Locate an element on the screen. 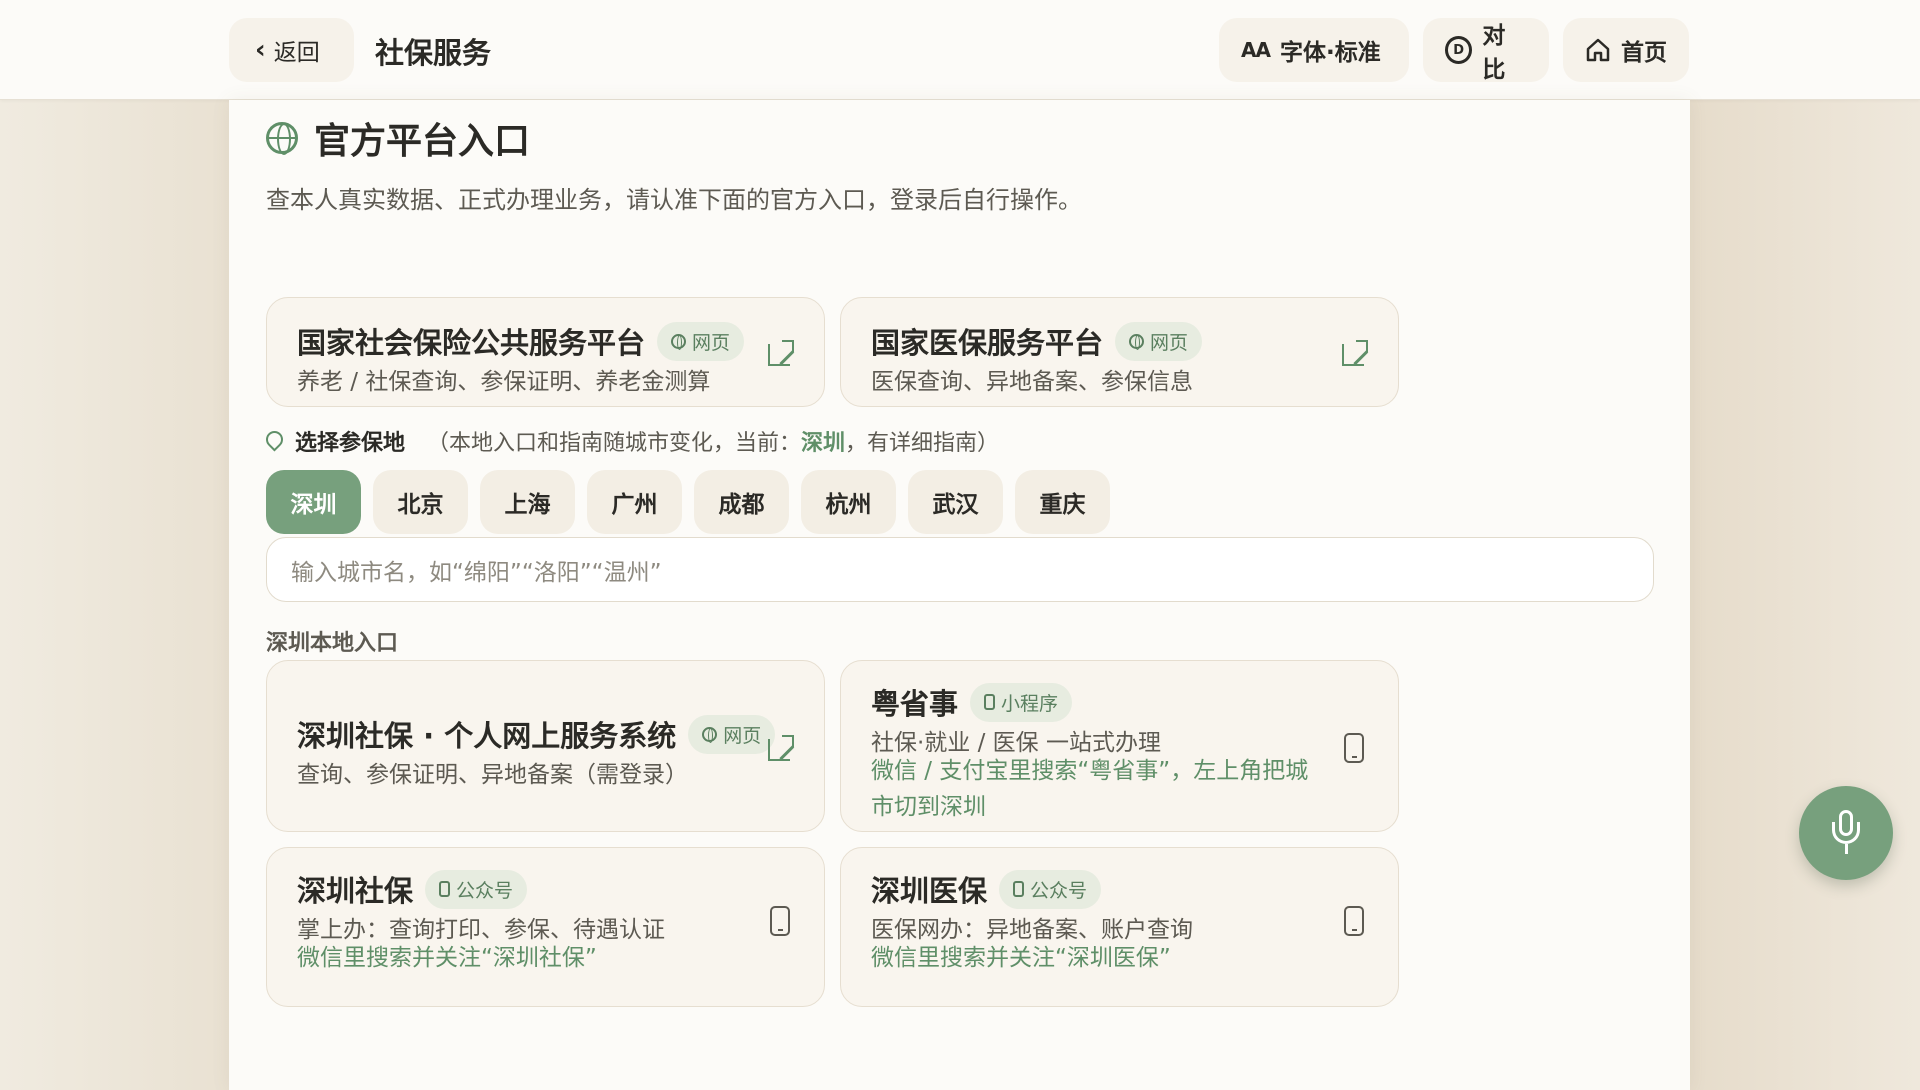 Image resolution: width=1920 pixels, height=1090 pixels. city-search-input: 输入城市名，如“绵阳”“洛阳”“温州” is located at coordinates (960, 569).